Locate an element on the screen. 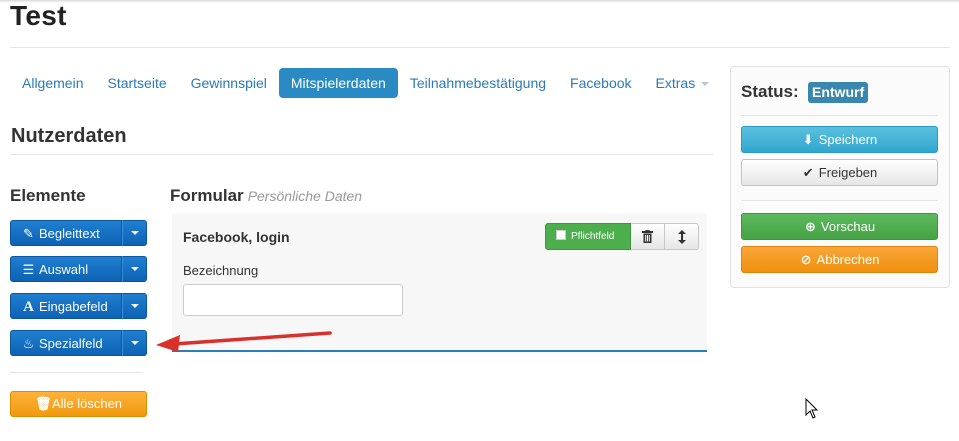 The width and height of the screenshot is (959, 441). button-label: Abbrechen is located at coordinates (848, 259).